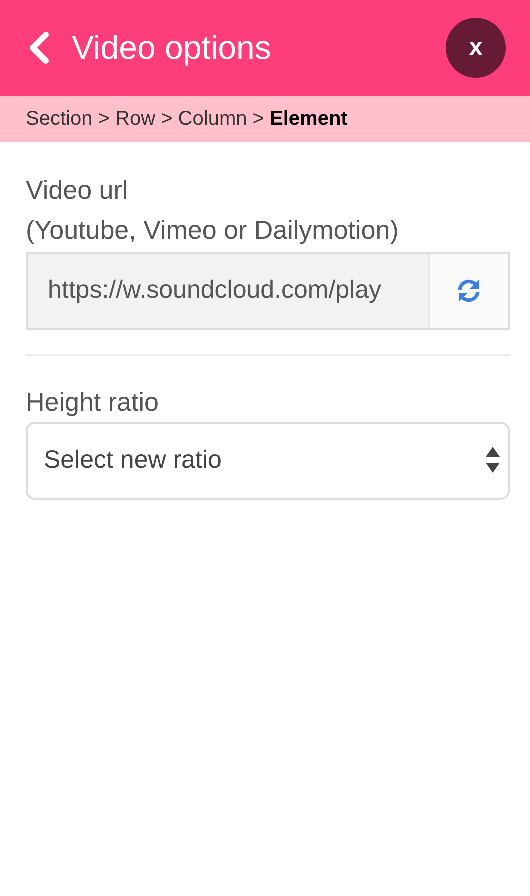 This screenshot has width=530, height=896. I want to click on close-button: x, so click(476, 48).